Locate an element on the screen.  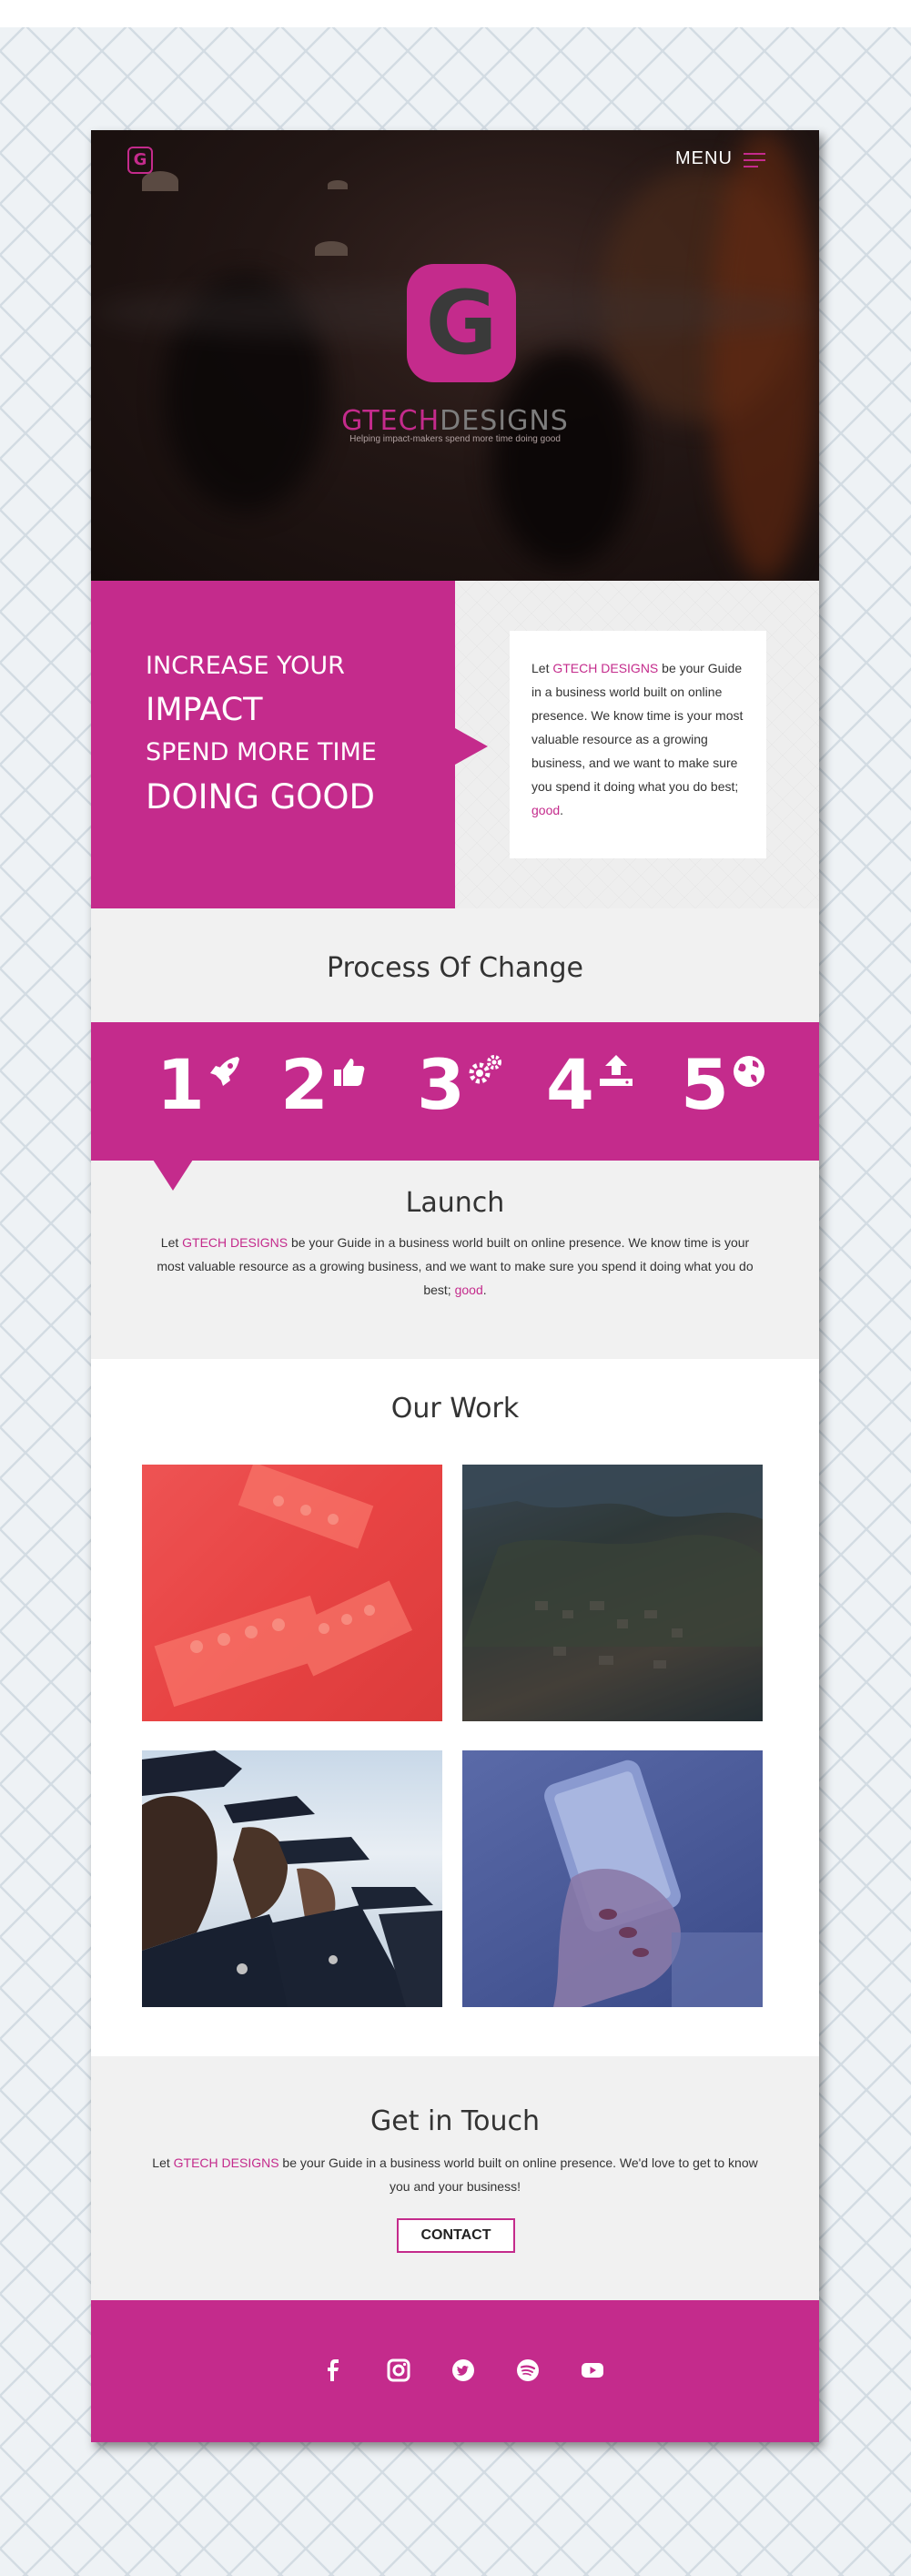
upload-icon is located at coordinates (616, 1070).